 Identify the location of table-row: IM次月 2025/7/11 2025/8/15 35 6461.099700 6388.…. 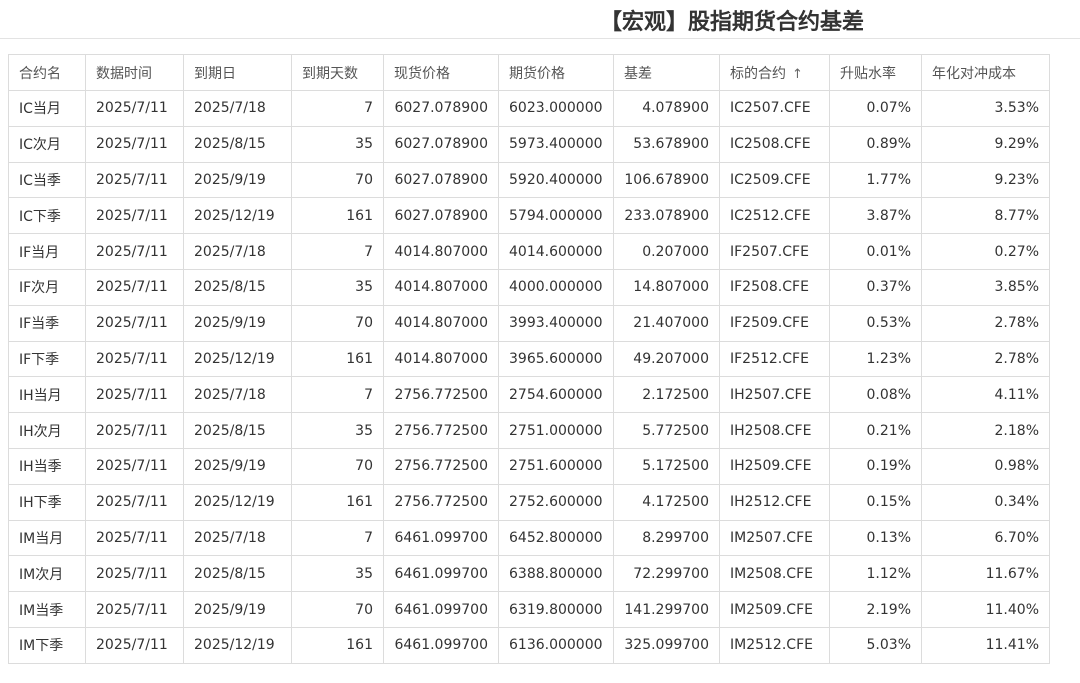
(529, 574).